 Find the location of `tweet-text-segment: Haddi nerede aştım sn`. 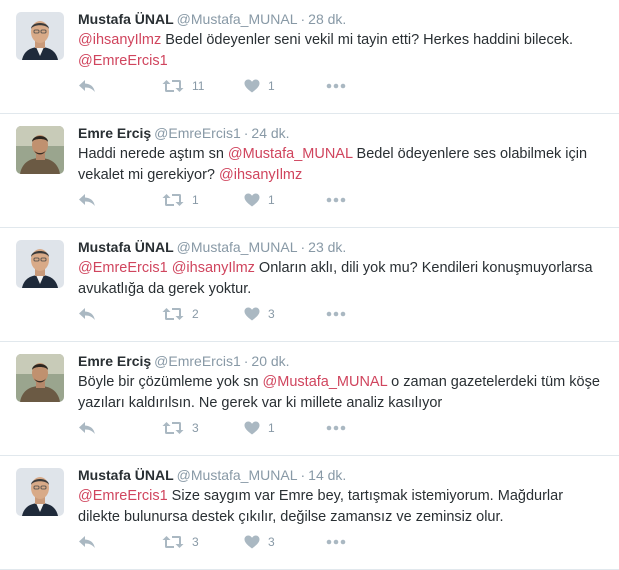

tweet-text-segment: Haddi nerede aştım sn is located at coordinates (153, 154).